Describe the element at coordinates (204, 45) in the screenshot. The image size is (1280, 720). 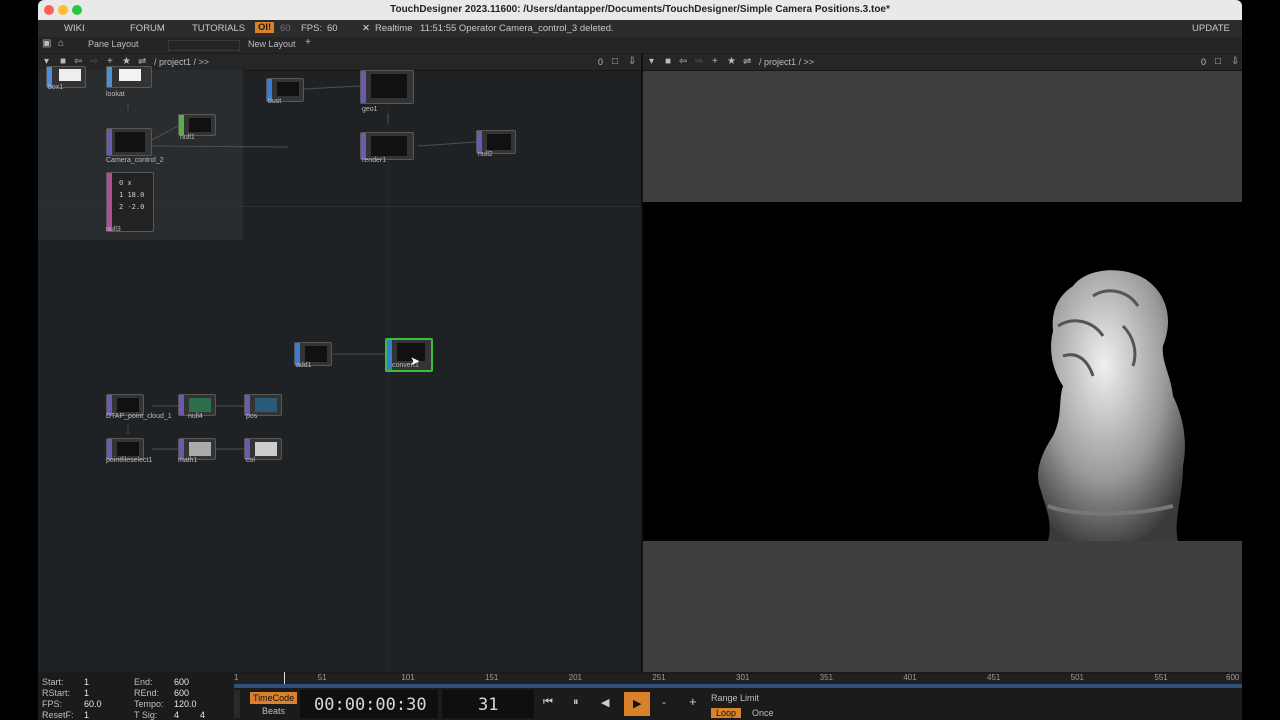
I see `layout-presets` at that location.